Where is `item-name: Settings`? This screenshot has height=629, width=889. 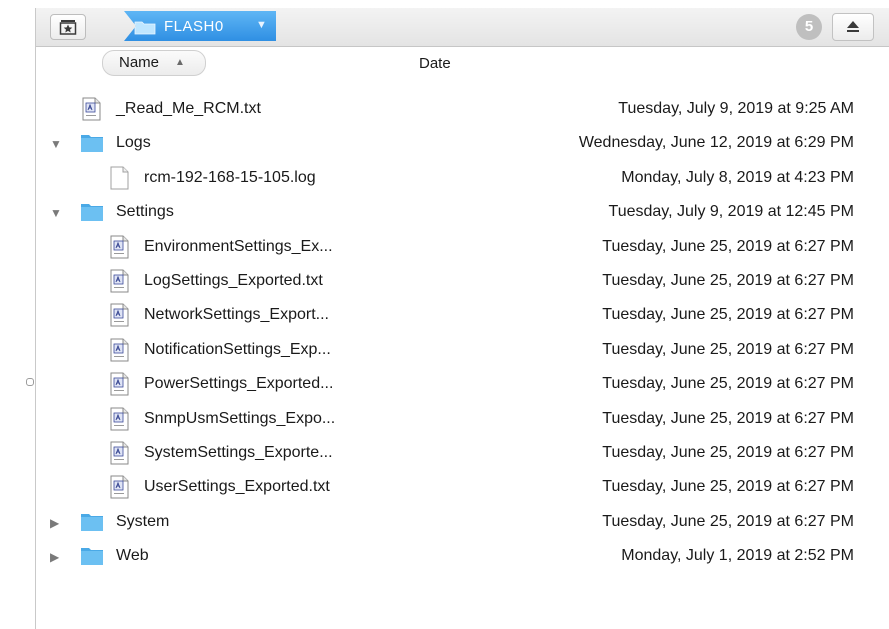
item-name: Settings is located at coordinates (145, 212).